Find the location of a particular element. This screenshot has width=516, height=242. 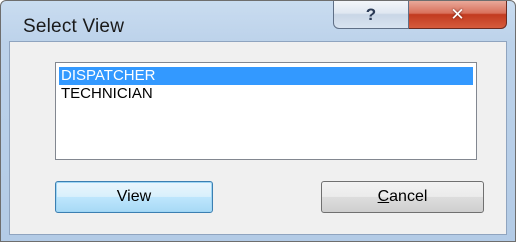

cancel-label-rest: ancel is located at coordinates (408, 196).